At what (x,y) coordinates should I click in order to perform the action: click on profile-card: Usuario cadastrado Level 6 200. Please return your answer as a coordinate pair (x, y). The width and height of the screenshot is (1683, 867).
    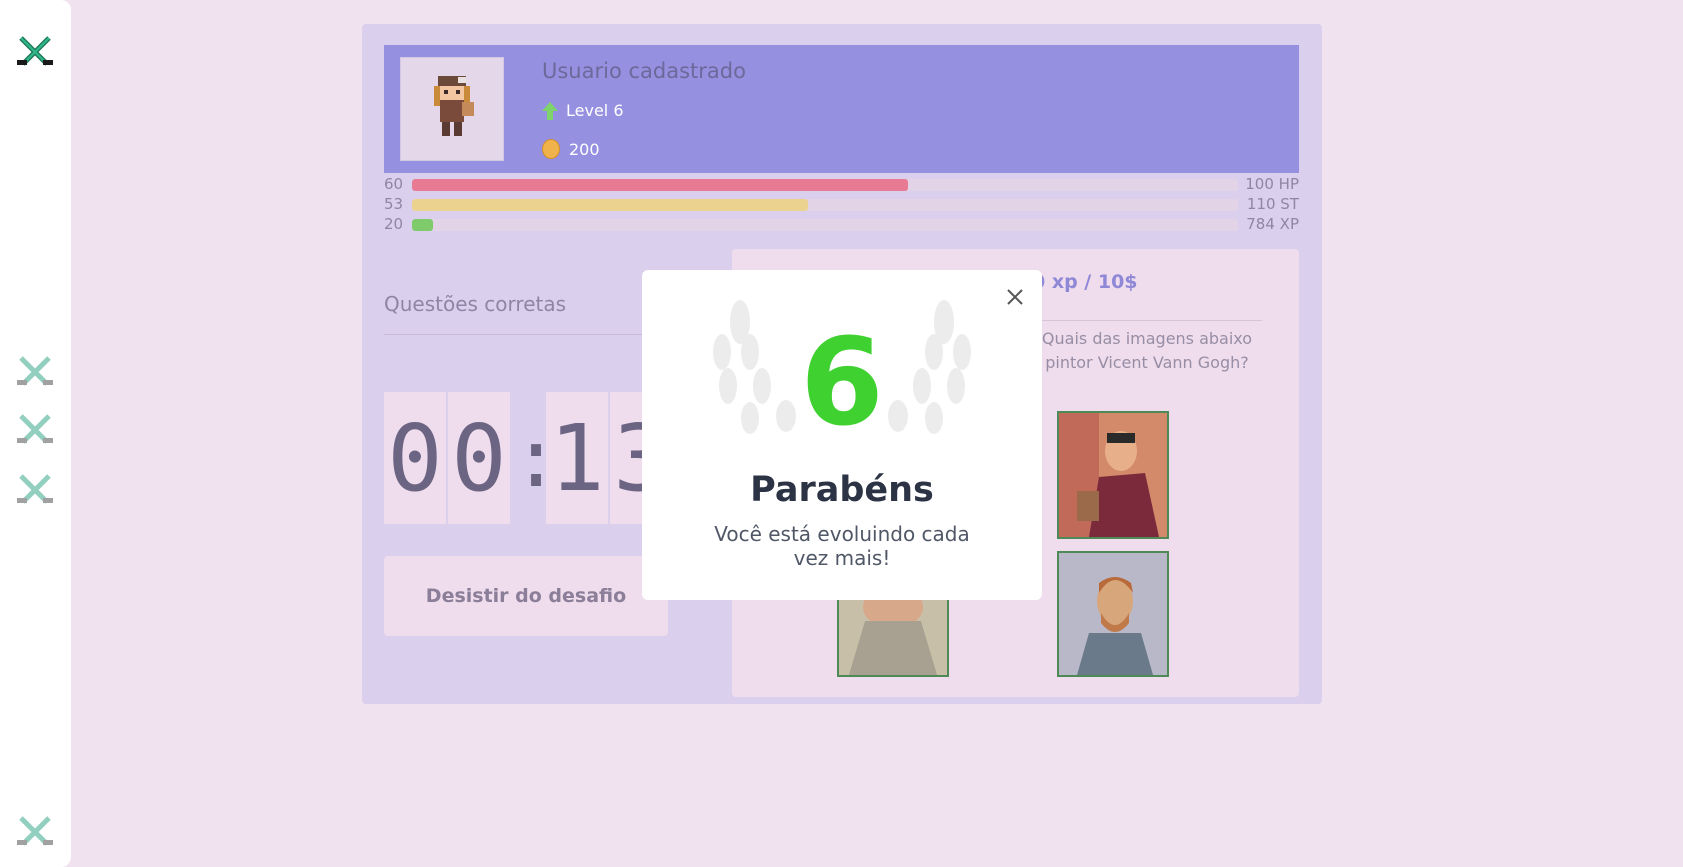
    Looking at the image, I should click on (841, 109).